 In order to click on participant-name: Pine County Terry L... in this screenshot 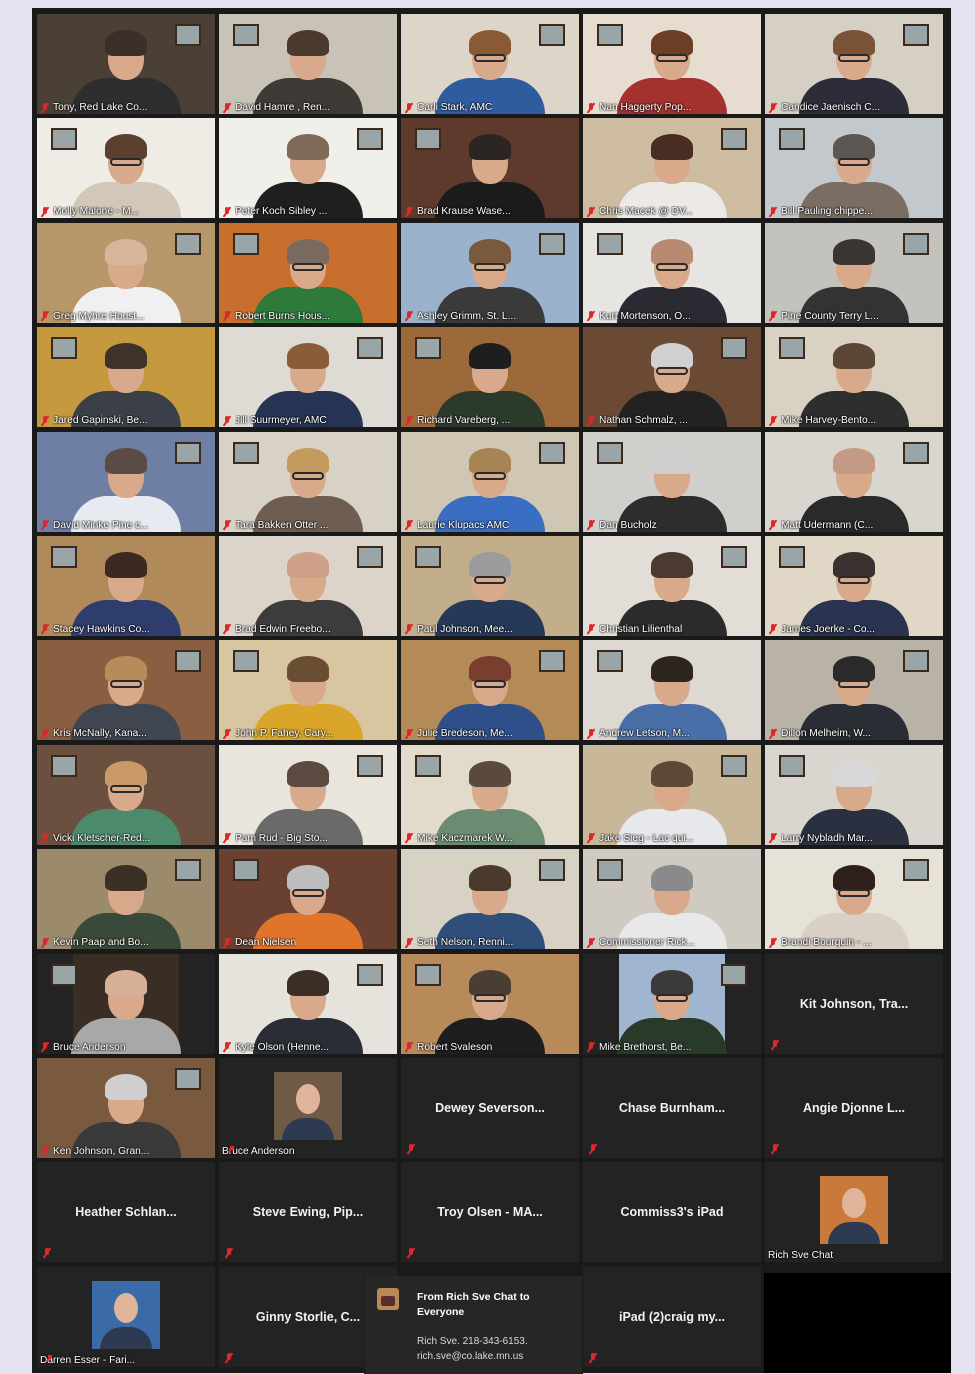, I will do `click(830, 316)`.